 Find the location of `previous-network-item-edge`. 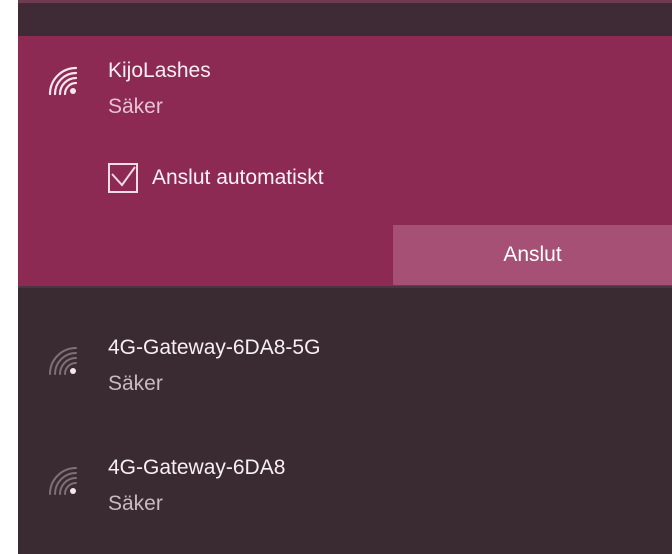

previous-network-item-edge is located at coordinates (345, 18).